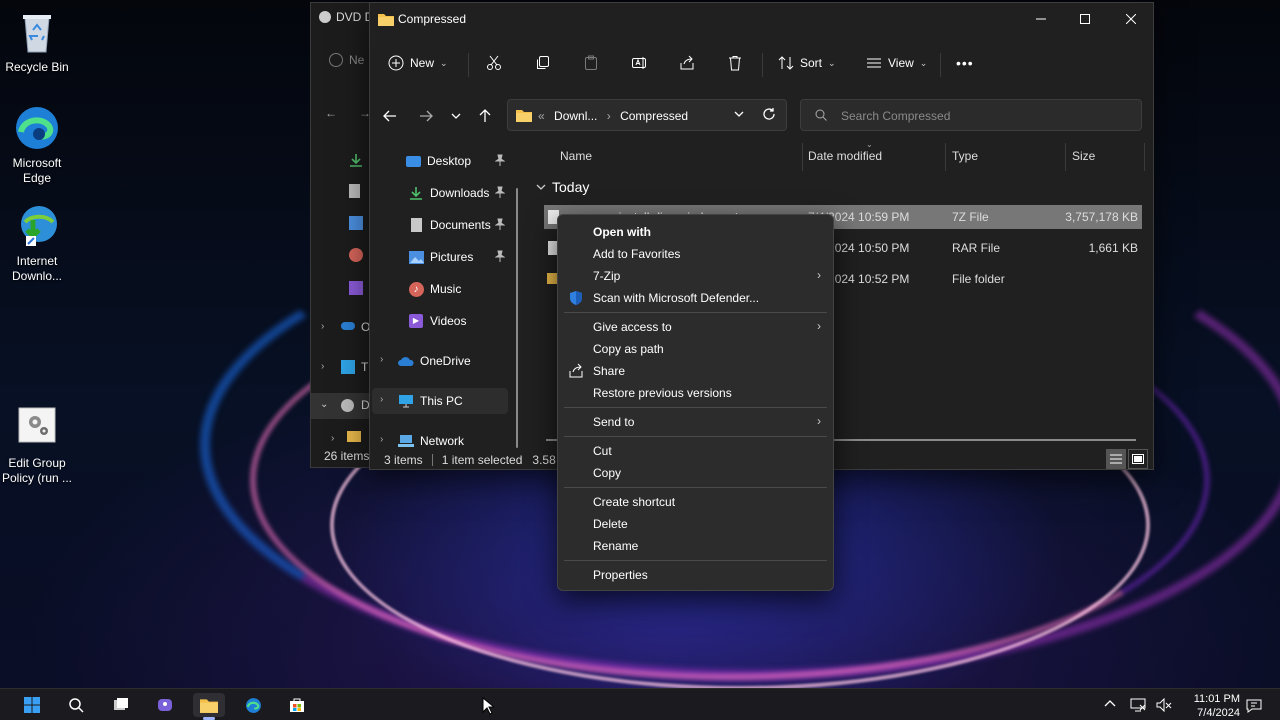 This screenshot has height=720, width=1280. What do you see at coordinates (1083, 156) in the screenshot?
I see `column-header-size: Size` at bounding box center [1083, 156].